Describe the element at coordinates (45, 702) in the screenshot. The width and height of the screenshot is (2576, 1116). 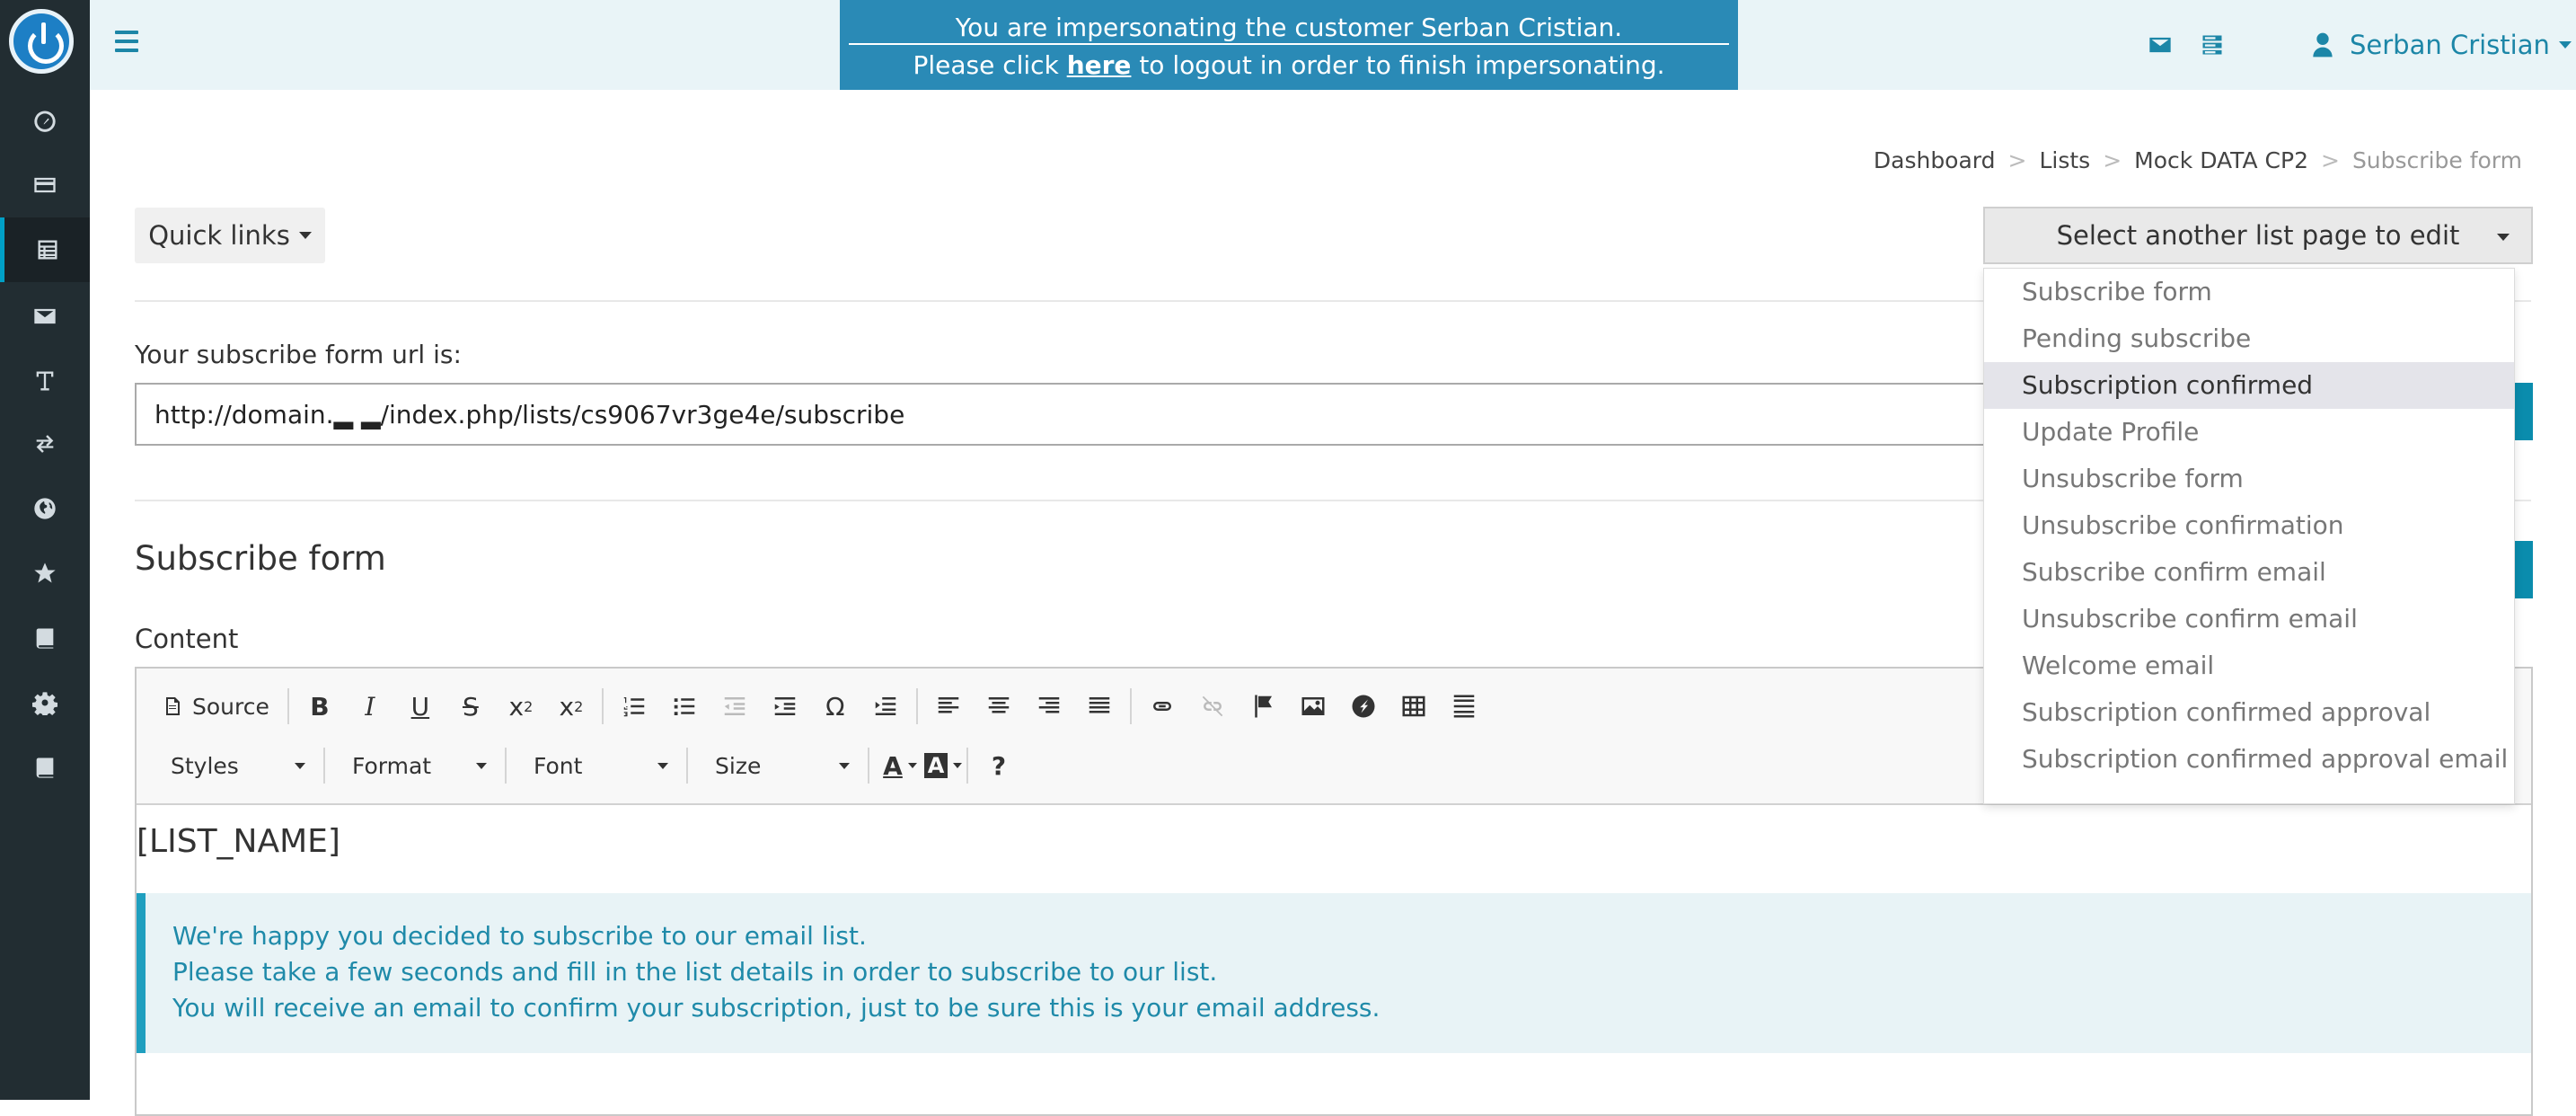
I see `sidebar-item-settings` at that location.